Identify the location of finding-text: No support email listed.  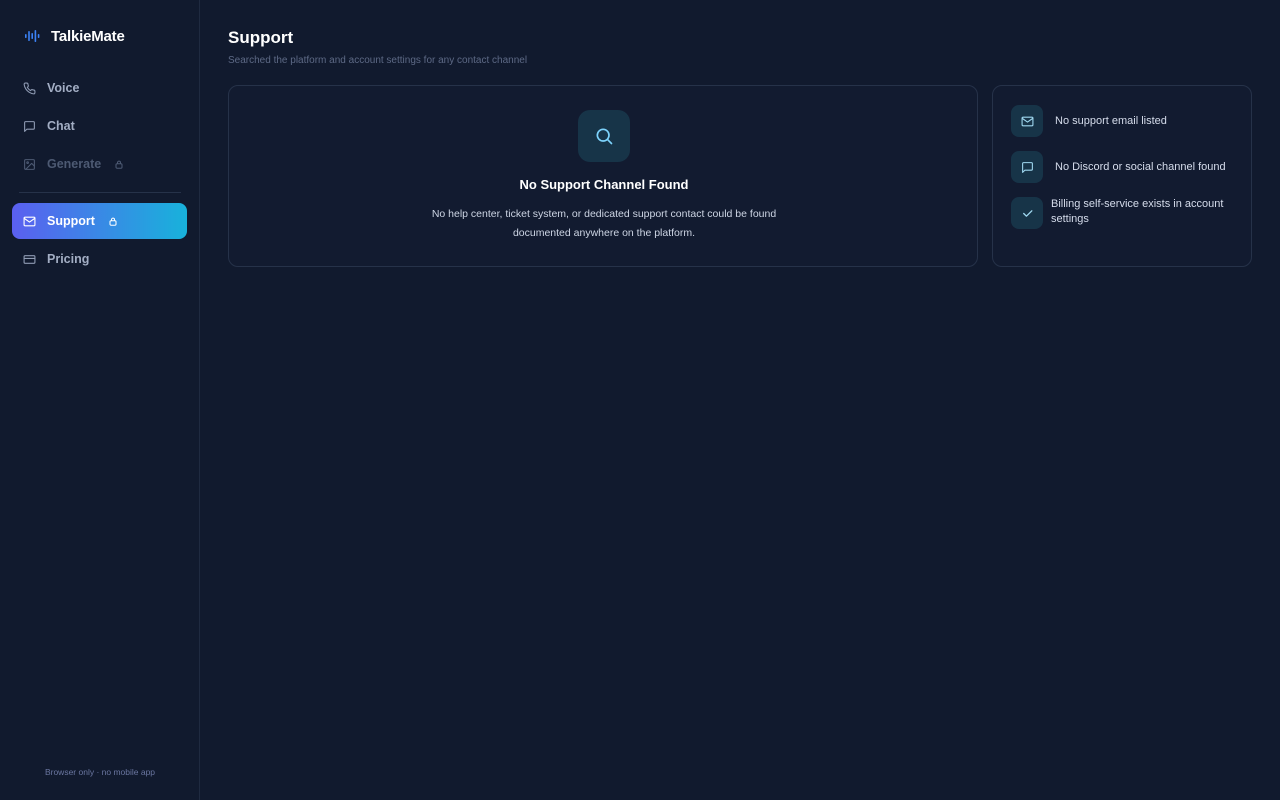
(1111, 120).